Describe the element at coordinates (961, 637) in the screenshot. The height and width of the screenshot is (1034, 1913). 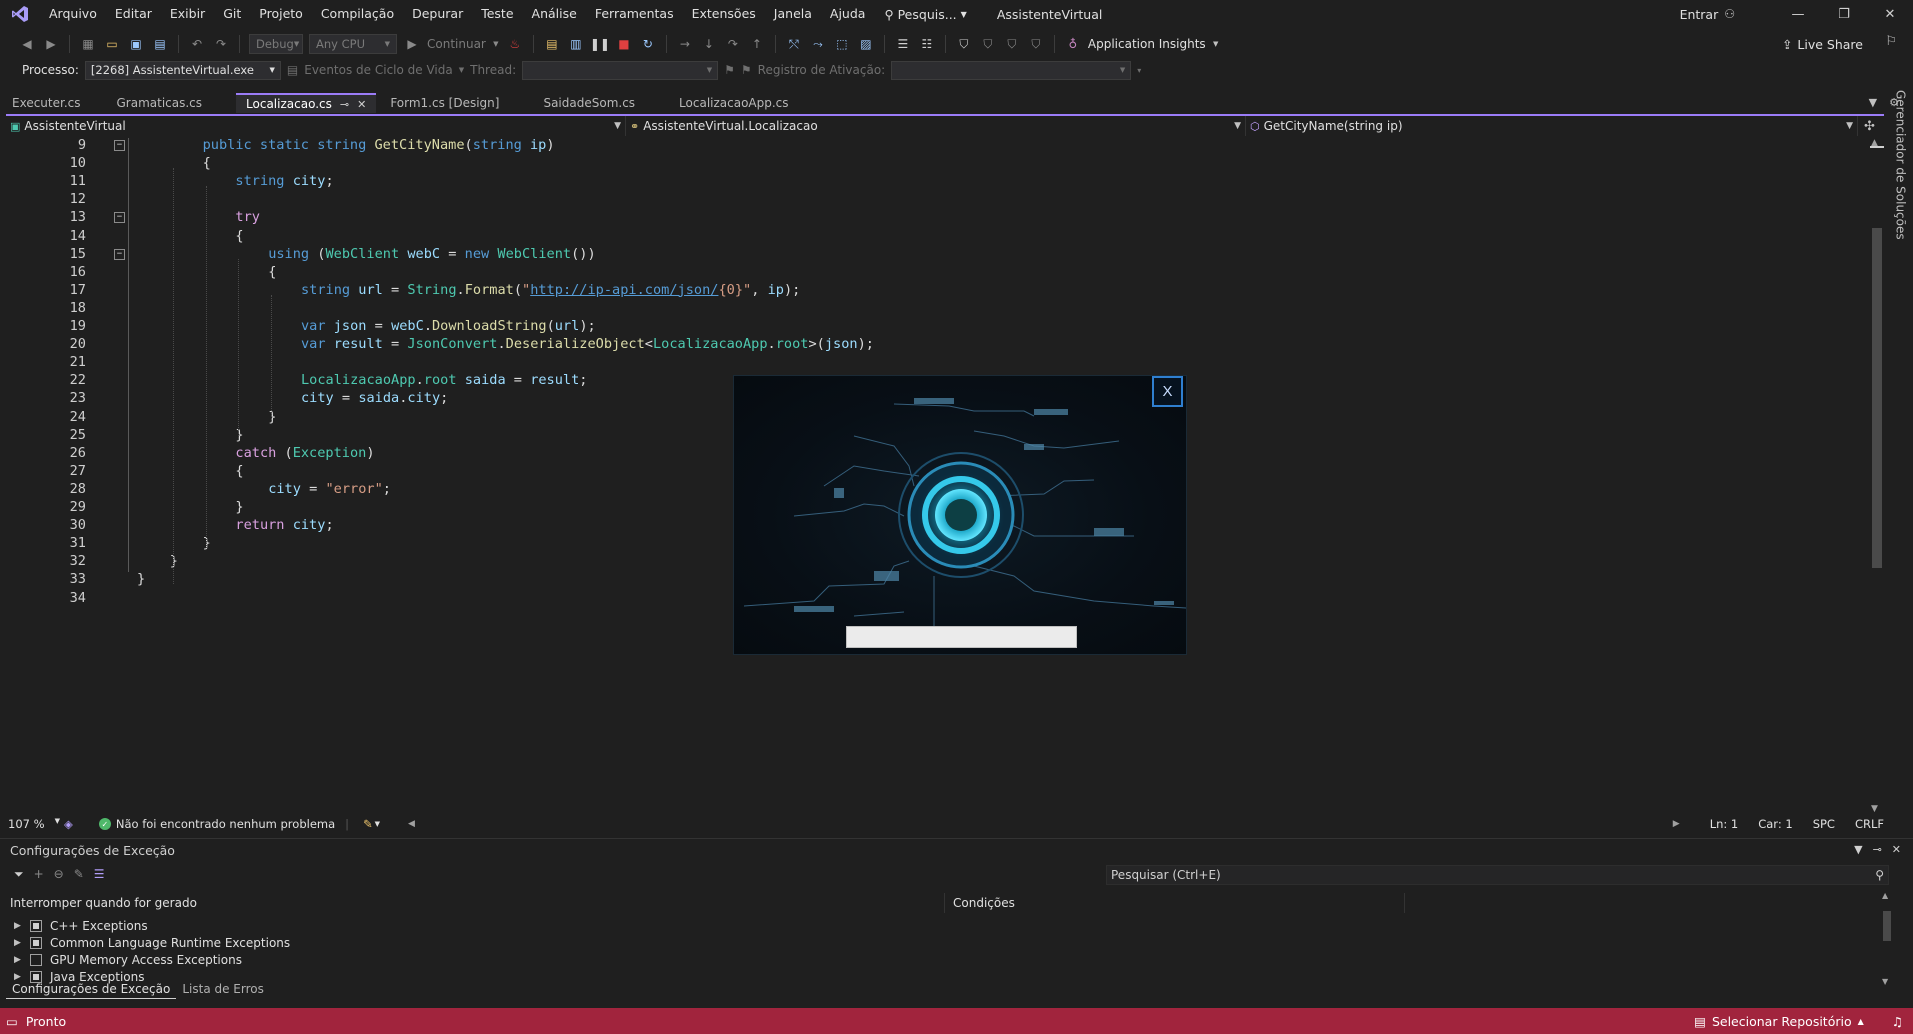
I see `command-input` at that location.